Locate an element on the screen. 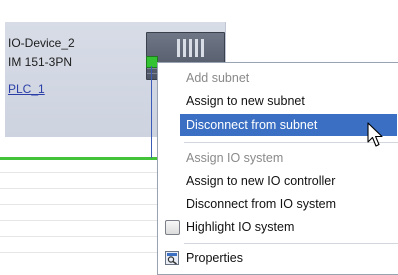 This screenshot has width=398, height=275. menu-item-assign-new-subnet: Assign to new subnet is located at coordinates (278, 101).